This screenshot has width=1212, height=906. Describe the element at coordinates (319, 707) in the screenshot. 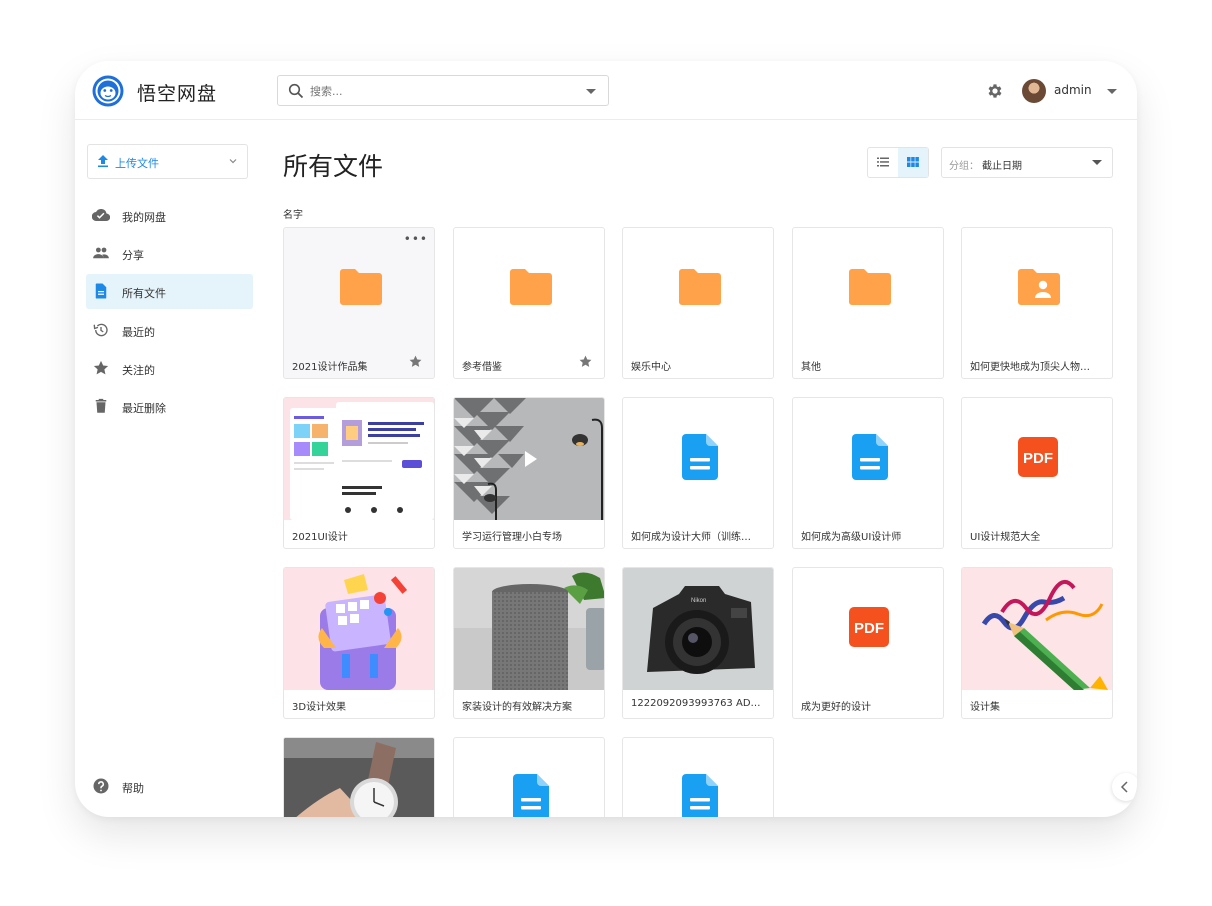

I see `file-name: 3D设计效果` at that location.